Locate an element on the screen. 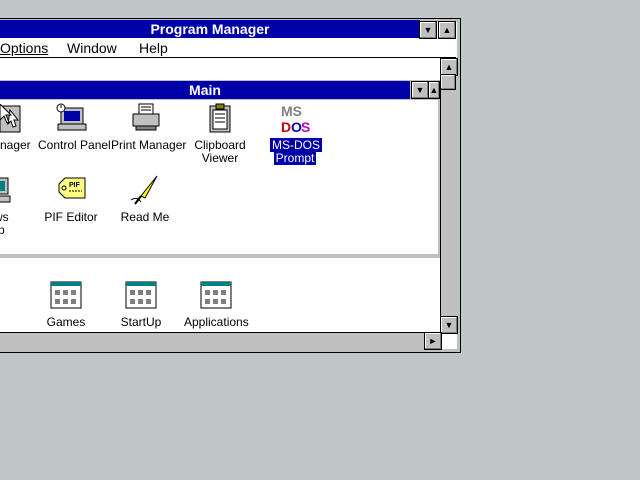  games-group-label: Games is located at coordinates (66, 322).